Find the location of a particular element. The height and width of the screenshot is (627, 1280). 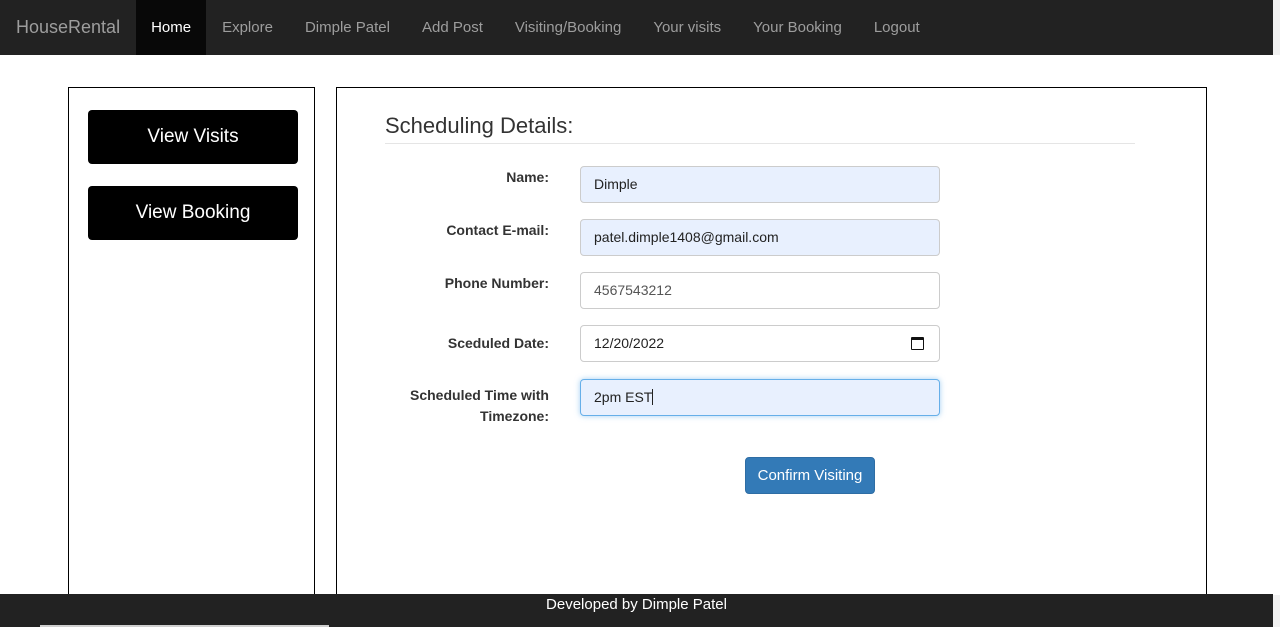

text-caret is located at coordinates (653, 397).